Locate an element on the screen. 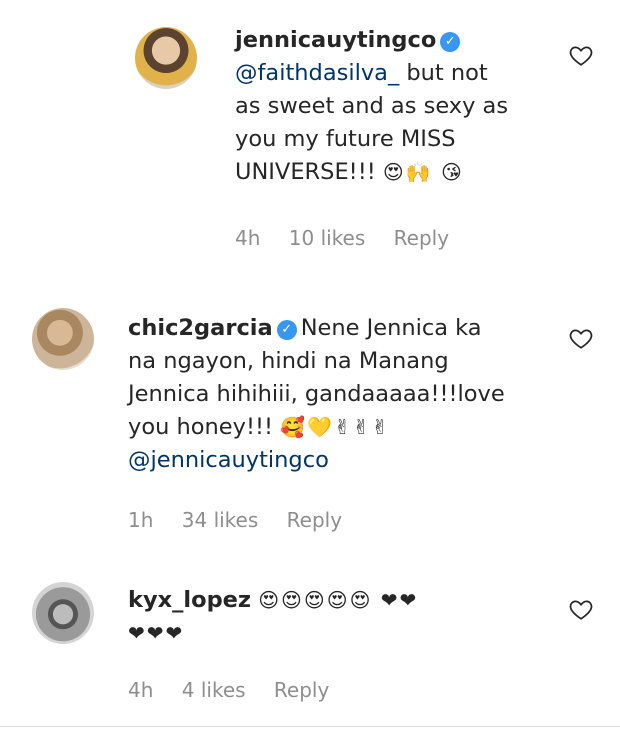 The width and height of the screenshot is (620, 733). mention-link: @jennicauytingco is located at coordinates (338, 460).